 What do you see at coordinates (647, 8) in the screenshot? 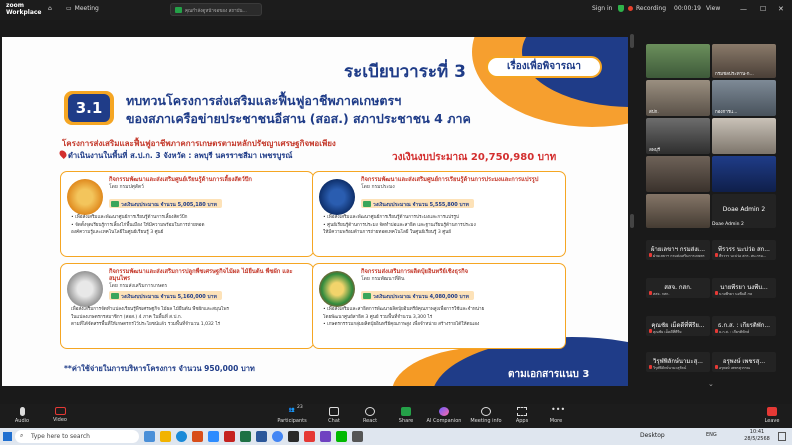
I see `recording-indicator: Recording` at bounding box center [647, 8].